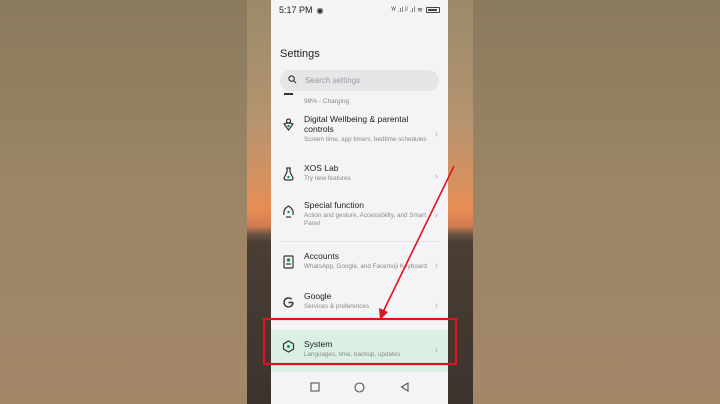 This screenshot has width=720, height=404. I want to click on battery-item-icon, so click(288, 94).